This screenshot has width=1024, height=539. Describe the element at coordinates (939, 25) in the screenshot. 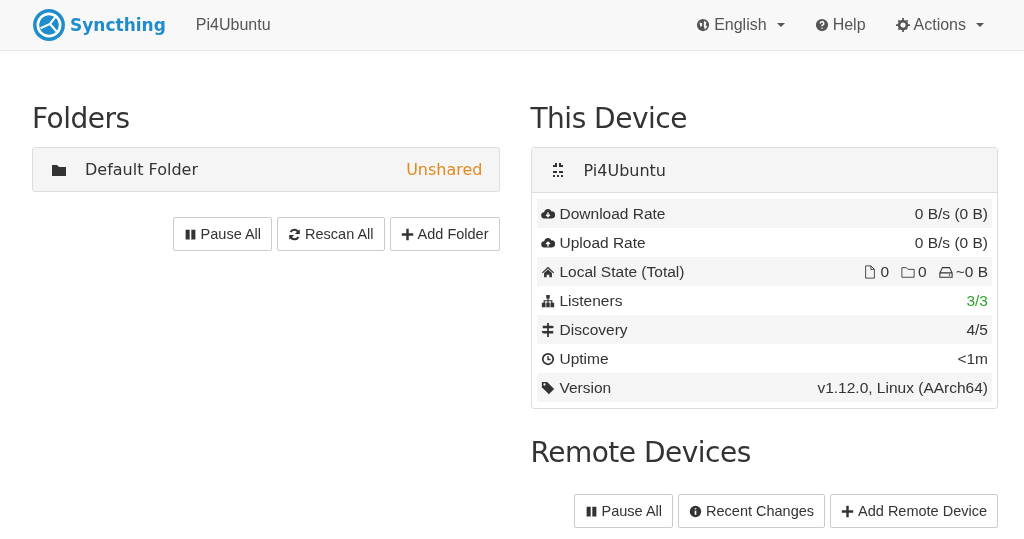

I see `nav-menu-item: Actions` at that location.